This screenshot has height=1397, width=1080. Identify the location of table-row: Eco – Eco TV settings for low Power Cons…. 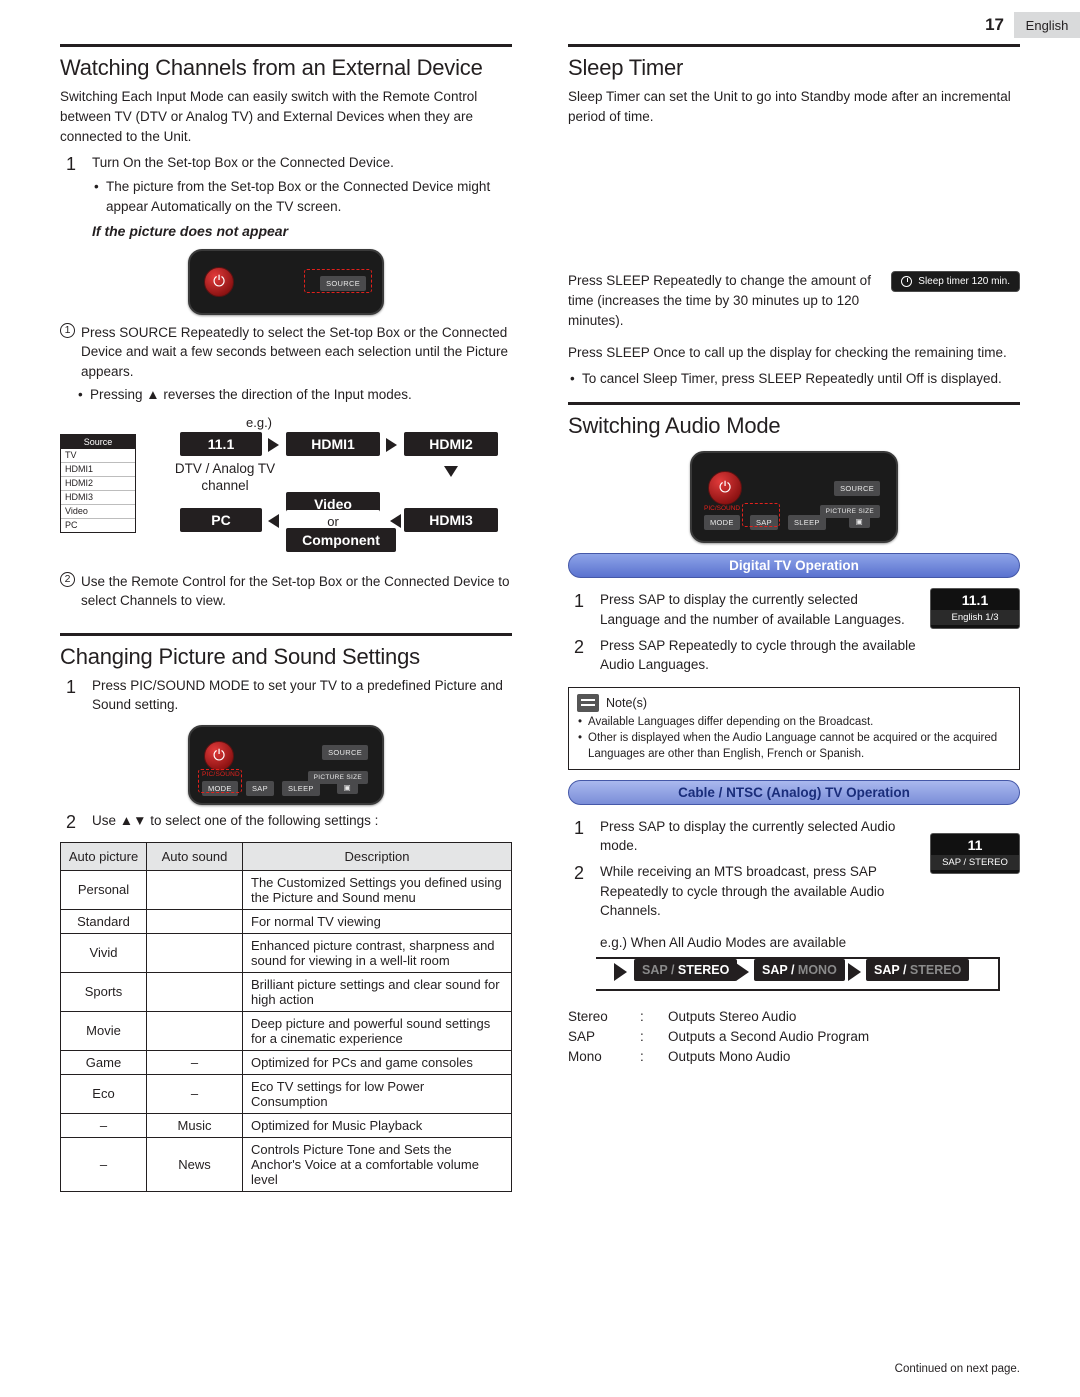
(286, 1093).